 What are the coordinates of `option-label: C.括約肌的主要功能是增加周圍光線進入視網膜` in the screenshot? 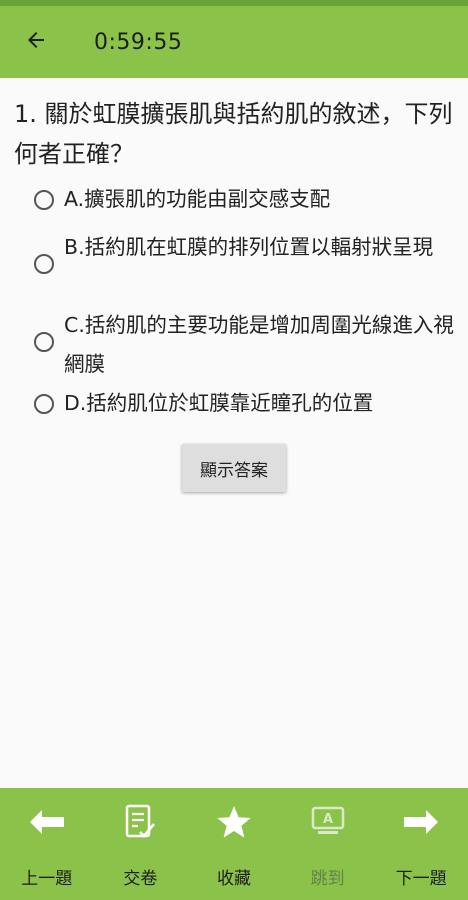 It's located at (259, 344).